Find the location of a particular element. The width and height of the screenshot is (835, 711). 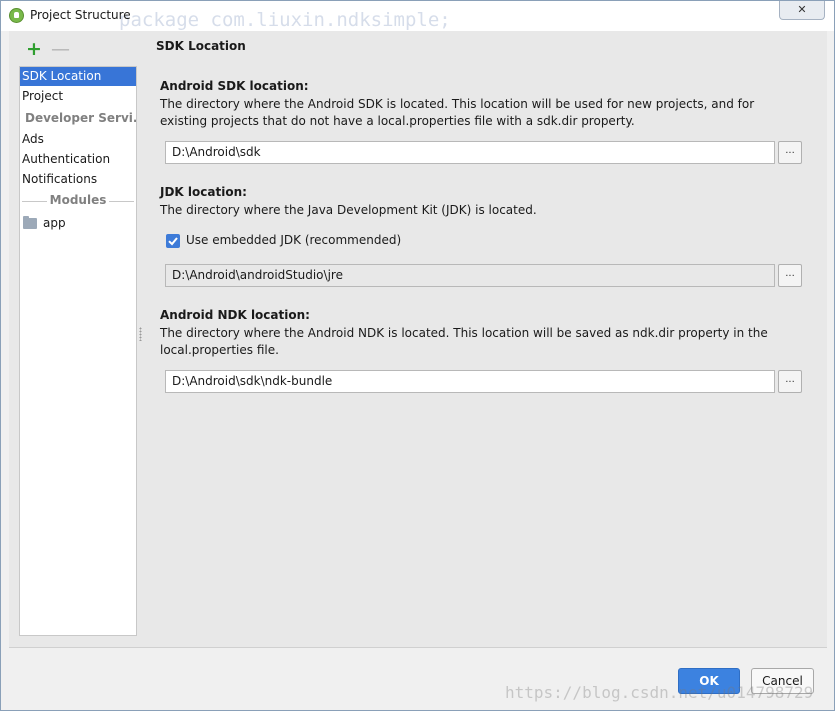

add-icon: + is located at coordinates (34, 49).